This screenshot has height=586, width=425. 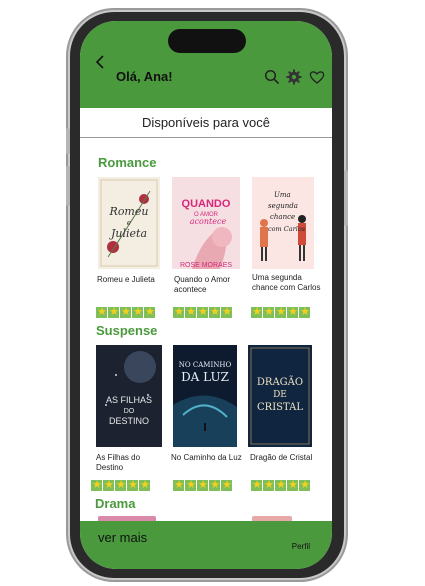 I want to click on camera-notch, so click(x=207, y=41).